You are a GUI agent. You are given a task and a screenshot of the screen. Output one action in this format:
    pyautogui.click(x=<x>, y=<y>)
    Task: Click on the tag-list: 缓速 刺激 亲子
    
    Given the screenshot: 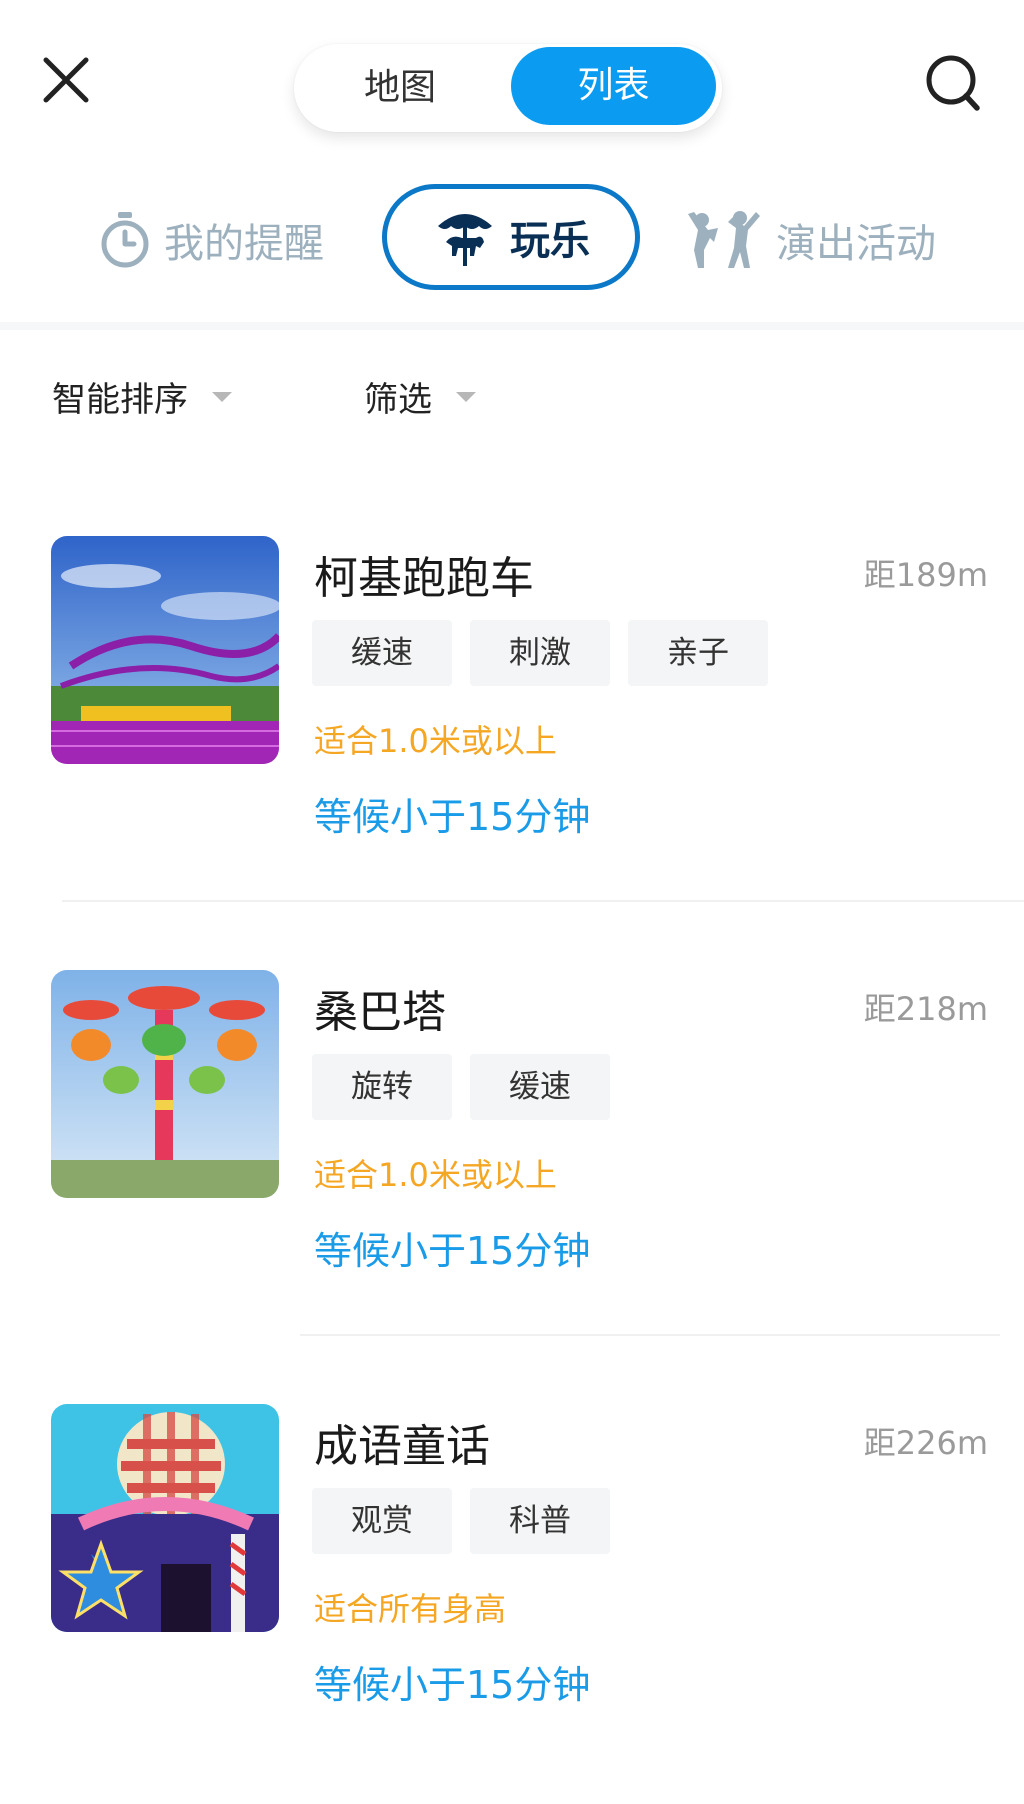 What is the action you would take?
    pyautogui.click(x=549, y=653)
    